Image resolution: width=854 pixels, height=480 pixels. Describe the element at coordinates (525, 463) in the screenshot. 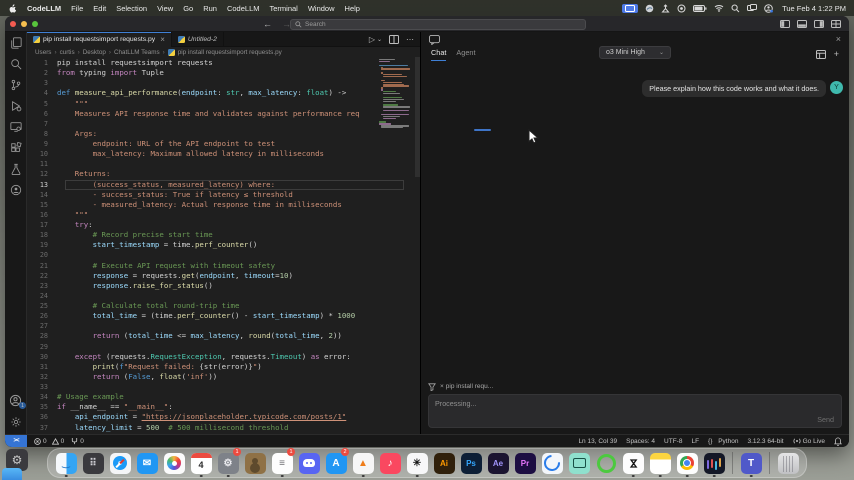

I see `dock-premiere-icon: Pr` at that location.